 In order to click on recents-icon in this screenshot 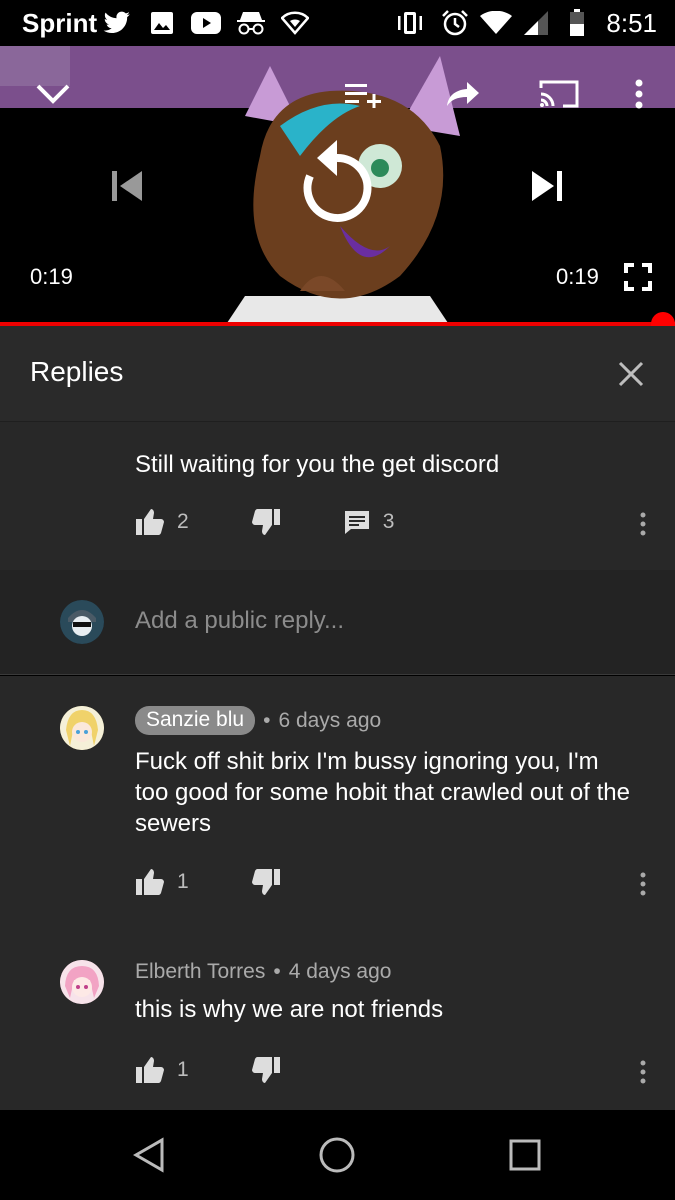, I will do `click(525, 1155)`.